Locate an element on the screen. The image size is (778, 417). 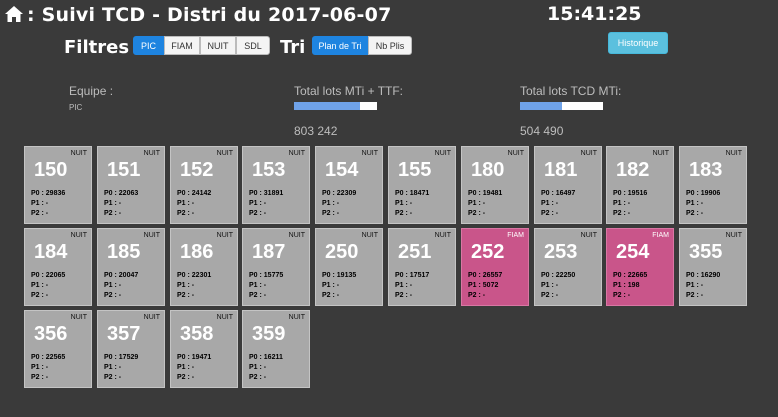
tile-180: NUIT 180 P0 : 19481 P1 : - P2 : - is located at coordinates (495, 185).